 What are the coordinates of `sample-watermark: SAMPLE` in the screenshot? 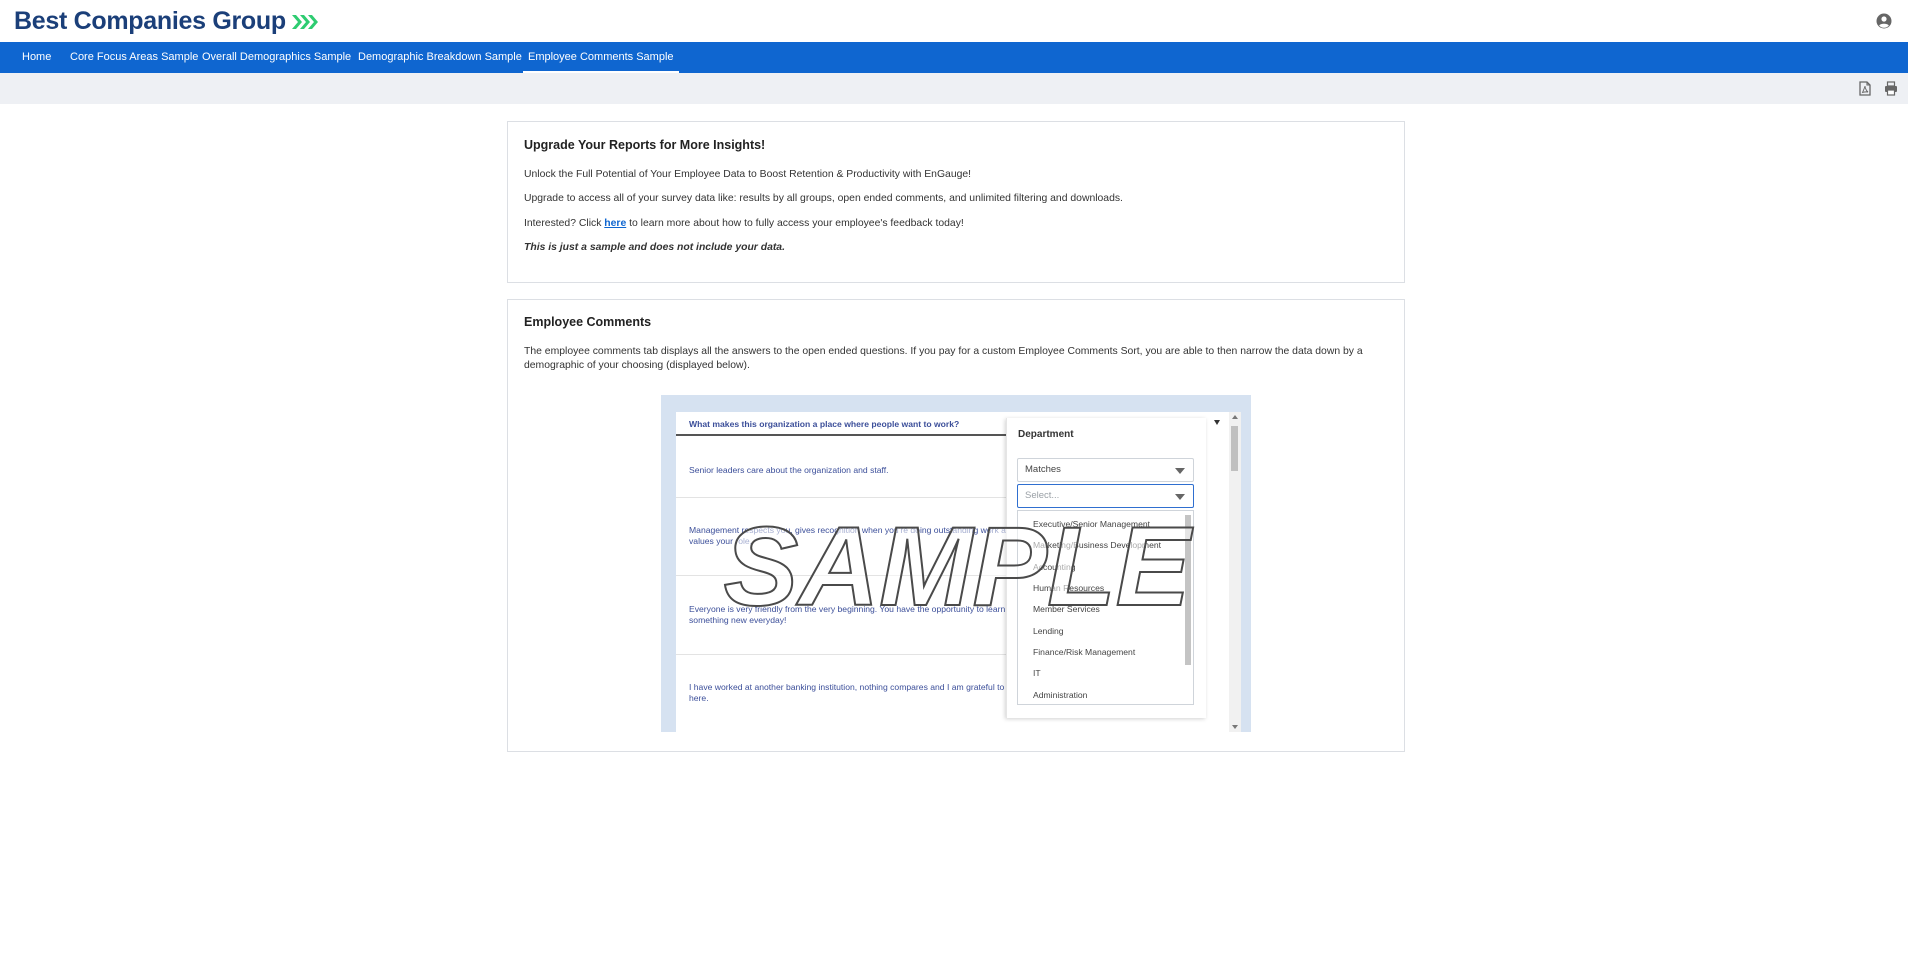 It's located at (959, 566).